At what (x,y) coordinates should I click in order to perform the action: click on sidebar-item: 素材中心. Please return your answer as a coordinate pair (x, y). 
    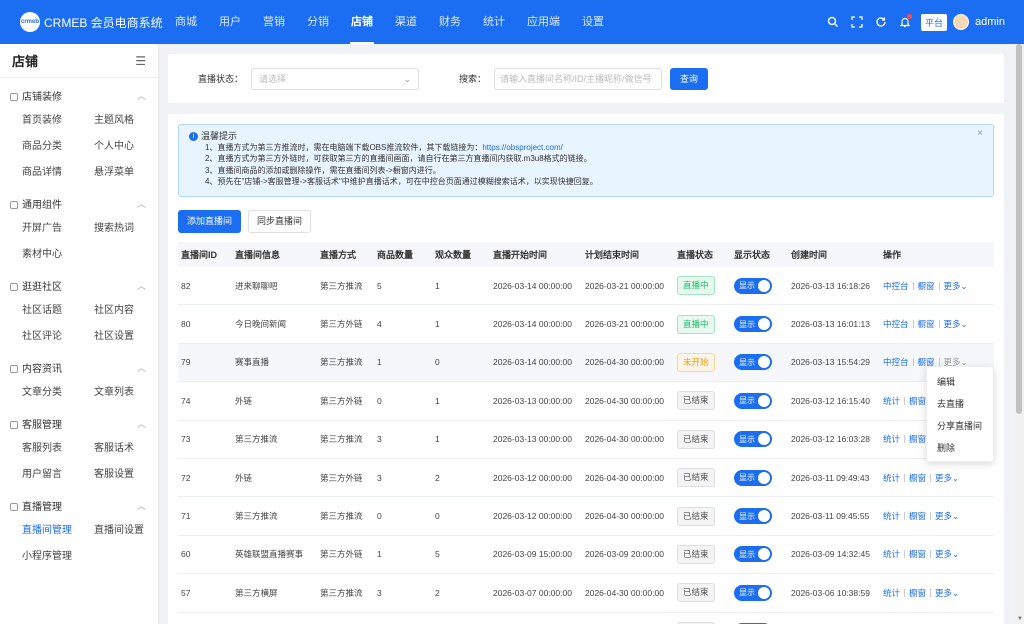
    Looking at the image, I should click on (58, 255).